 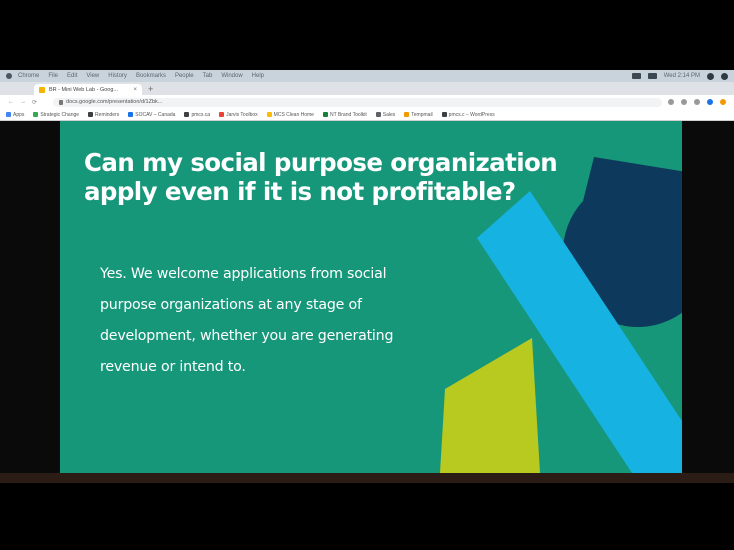 What do you see at coordinates (367, 478) in the screenshot?
I see `presentation-bottom-strip` at bounding box center [367, 478].